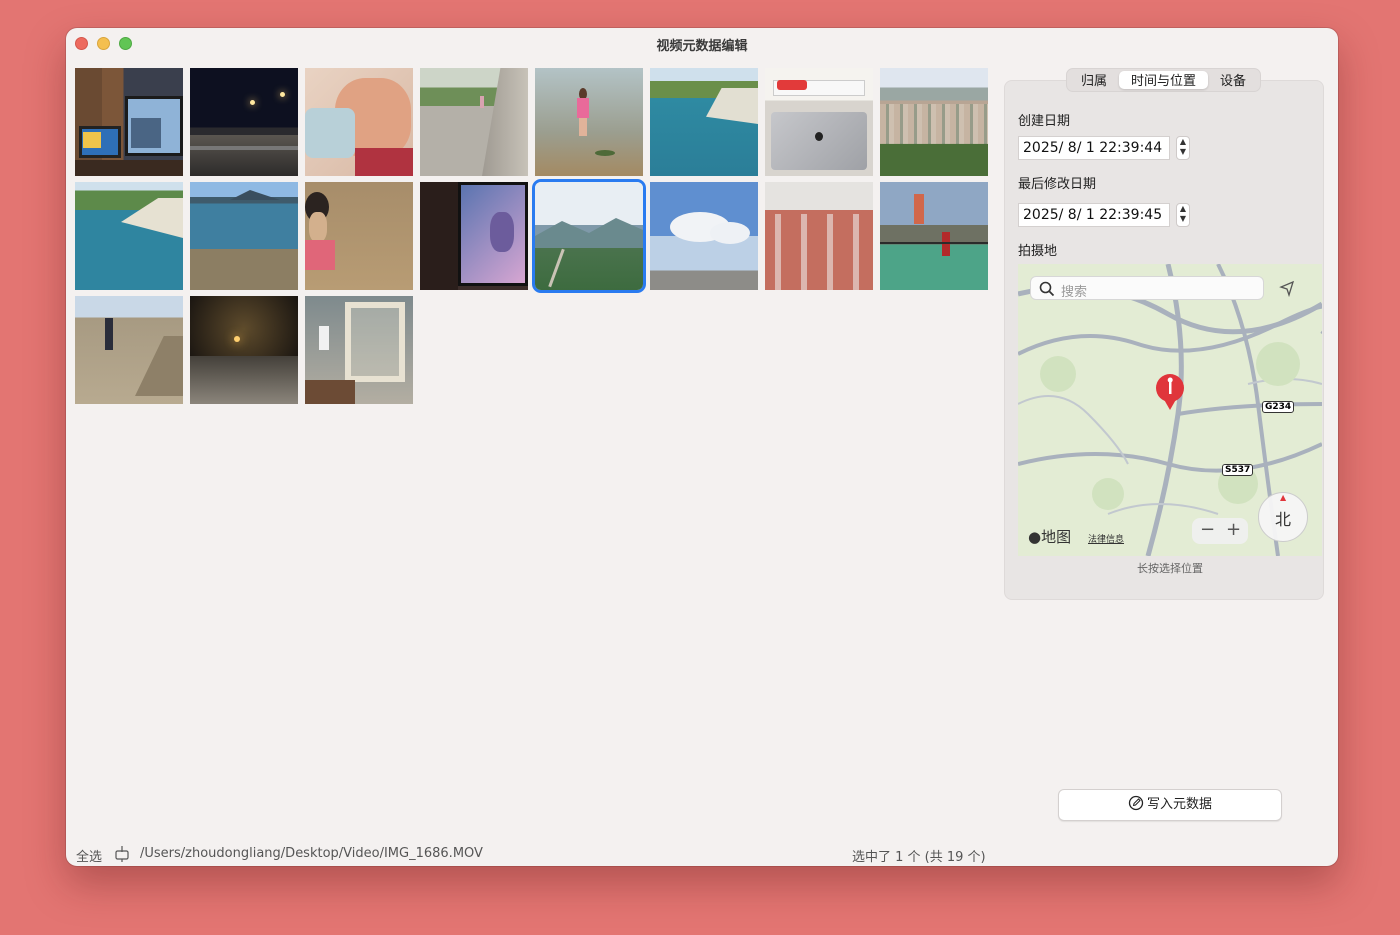  I want to click on tab-time-location: 时间与位置, so click(1164, 80).